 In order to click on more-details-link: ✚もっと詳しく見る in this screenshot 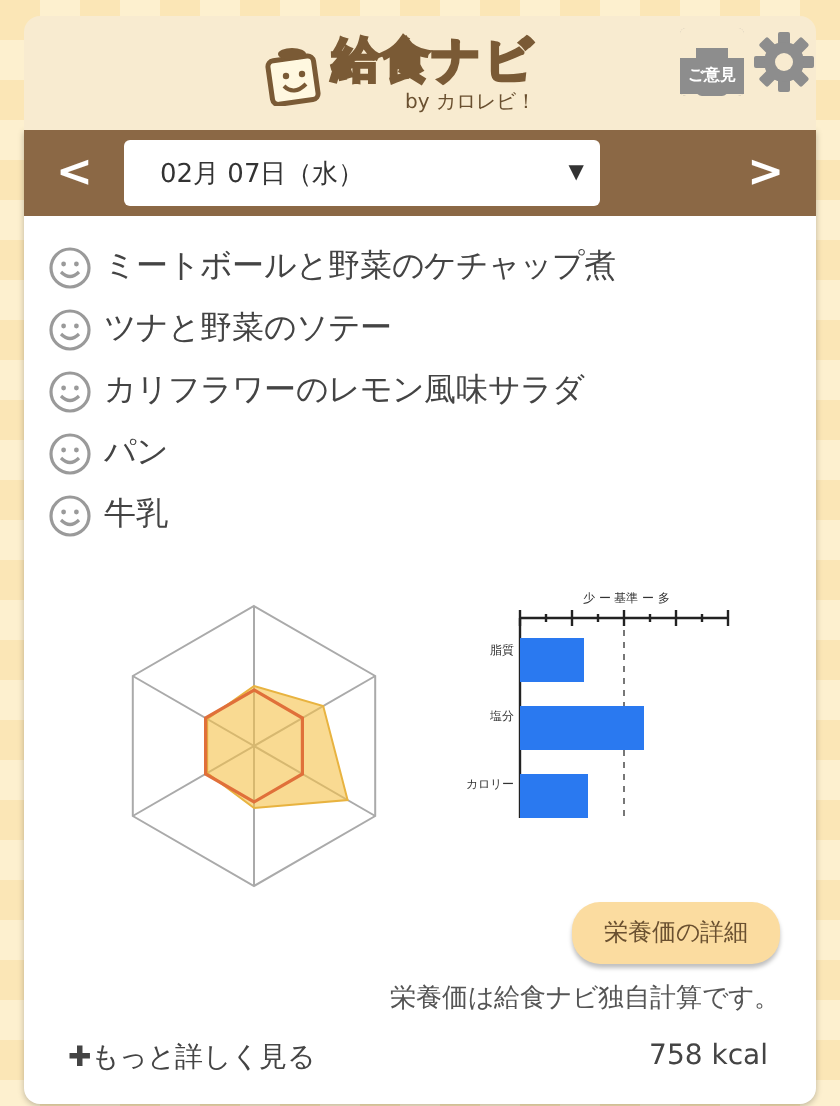, I will do `click(192, 1058)`.